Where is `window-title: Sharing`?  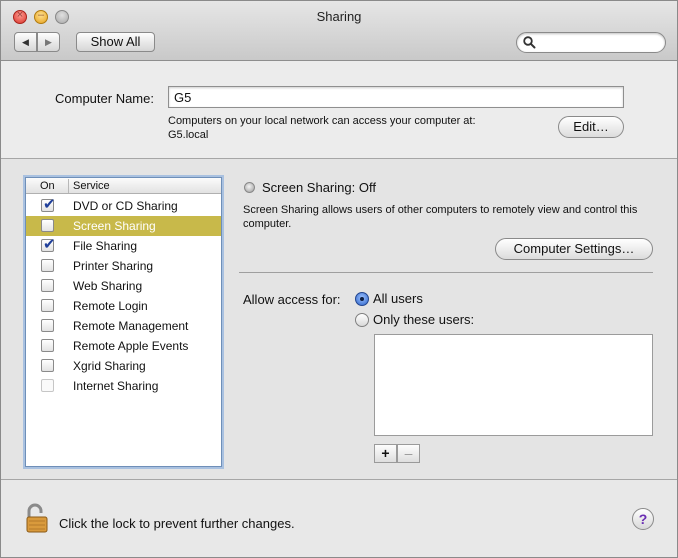
window-title: Sharing is located at coordinates (339, 16).